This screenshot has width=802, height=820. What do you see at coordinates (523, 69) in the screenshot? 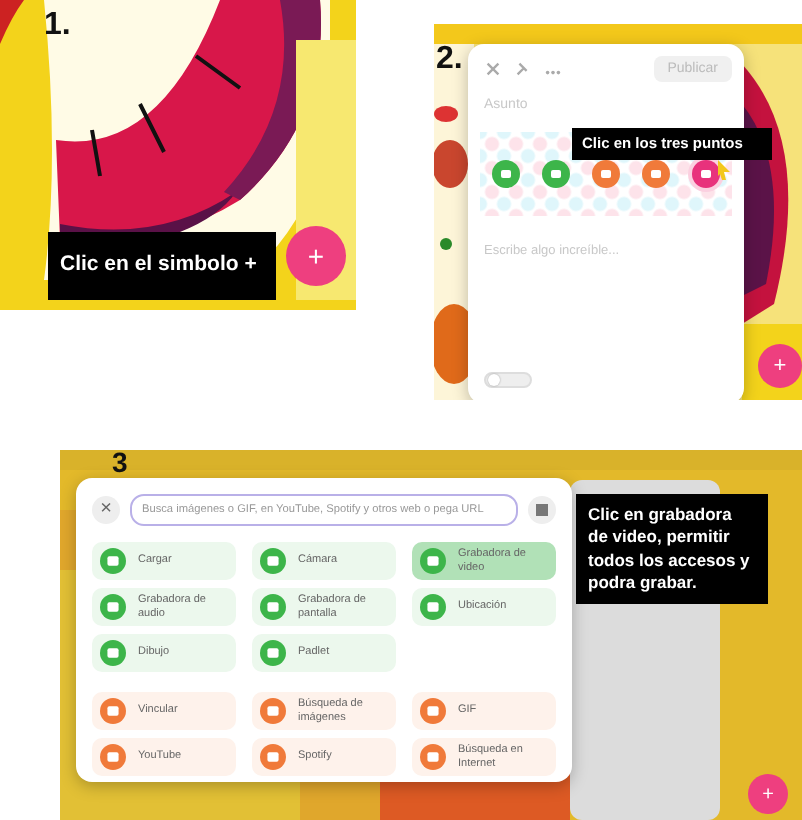
I see `pin-icon` at bounding box center [523, 69].